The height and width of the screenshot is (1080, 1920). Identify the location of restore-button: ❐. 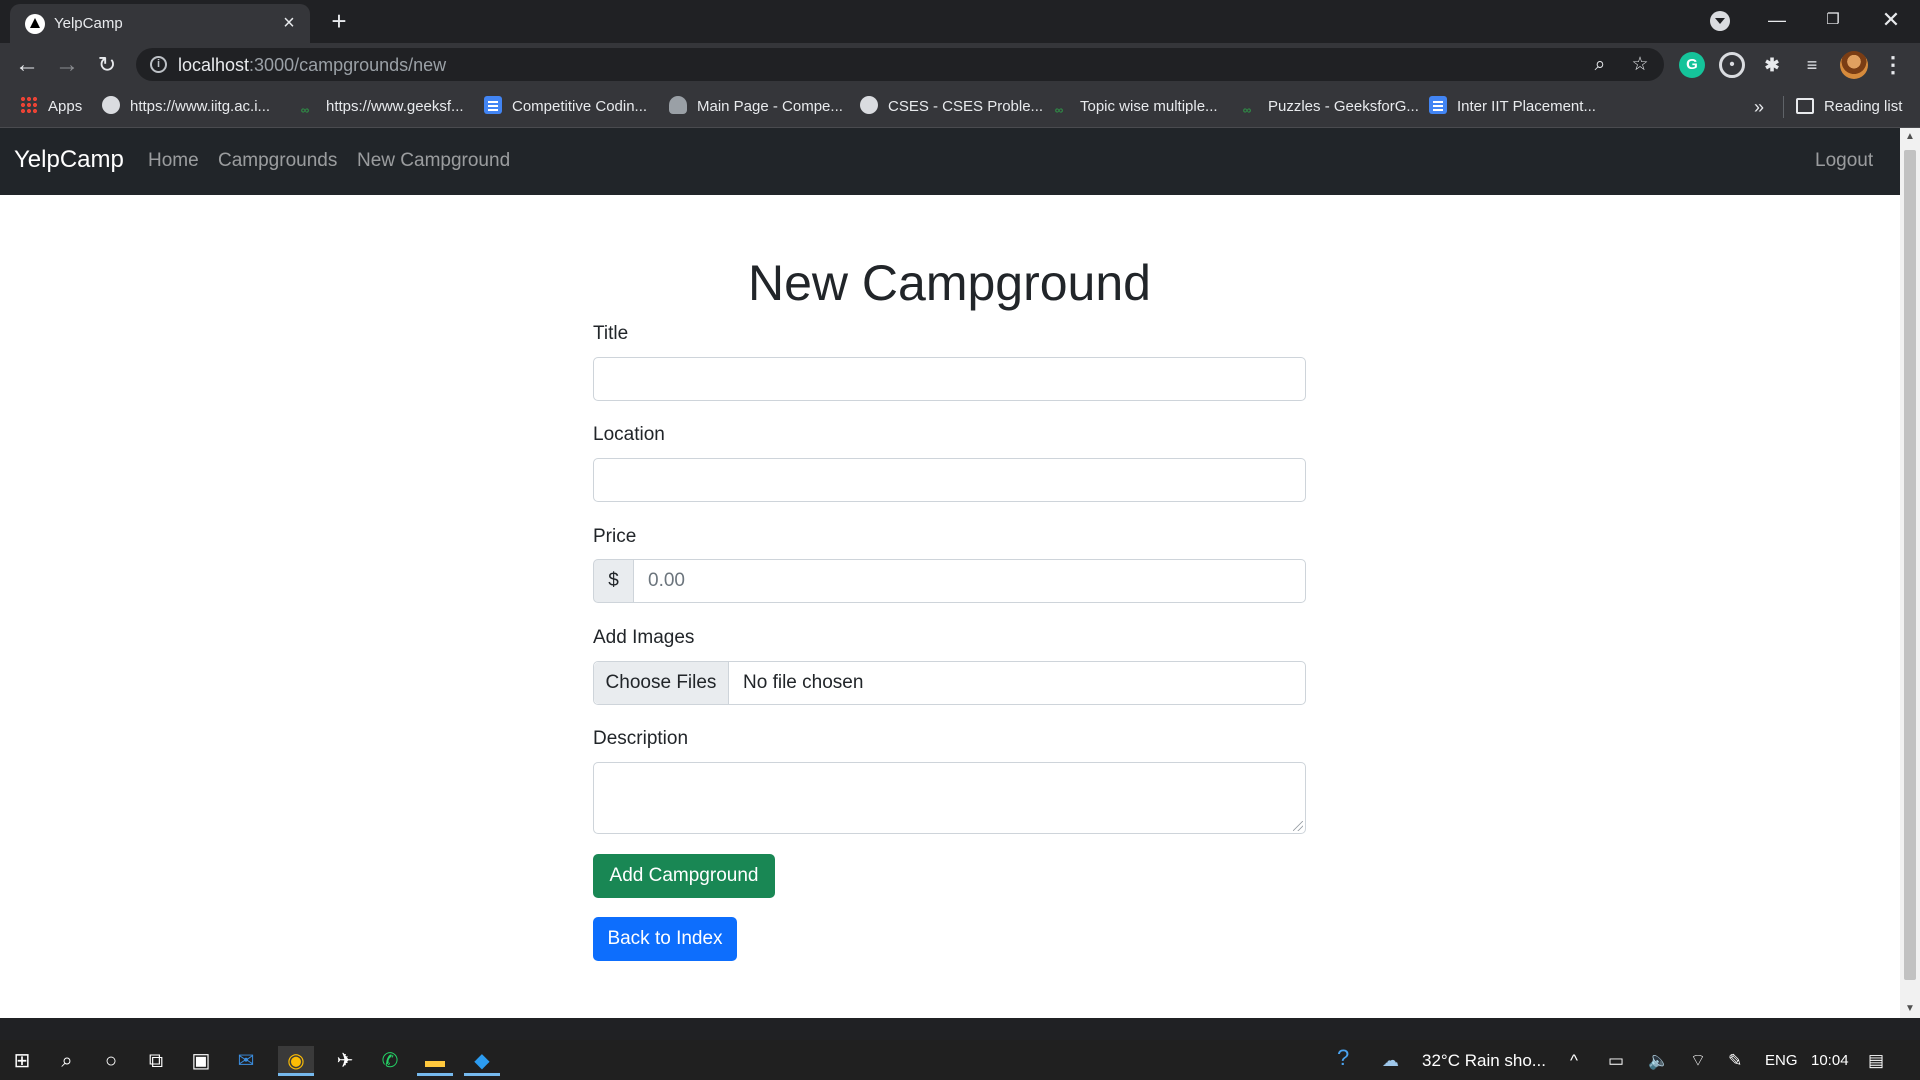
(1833, 20).